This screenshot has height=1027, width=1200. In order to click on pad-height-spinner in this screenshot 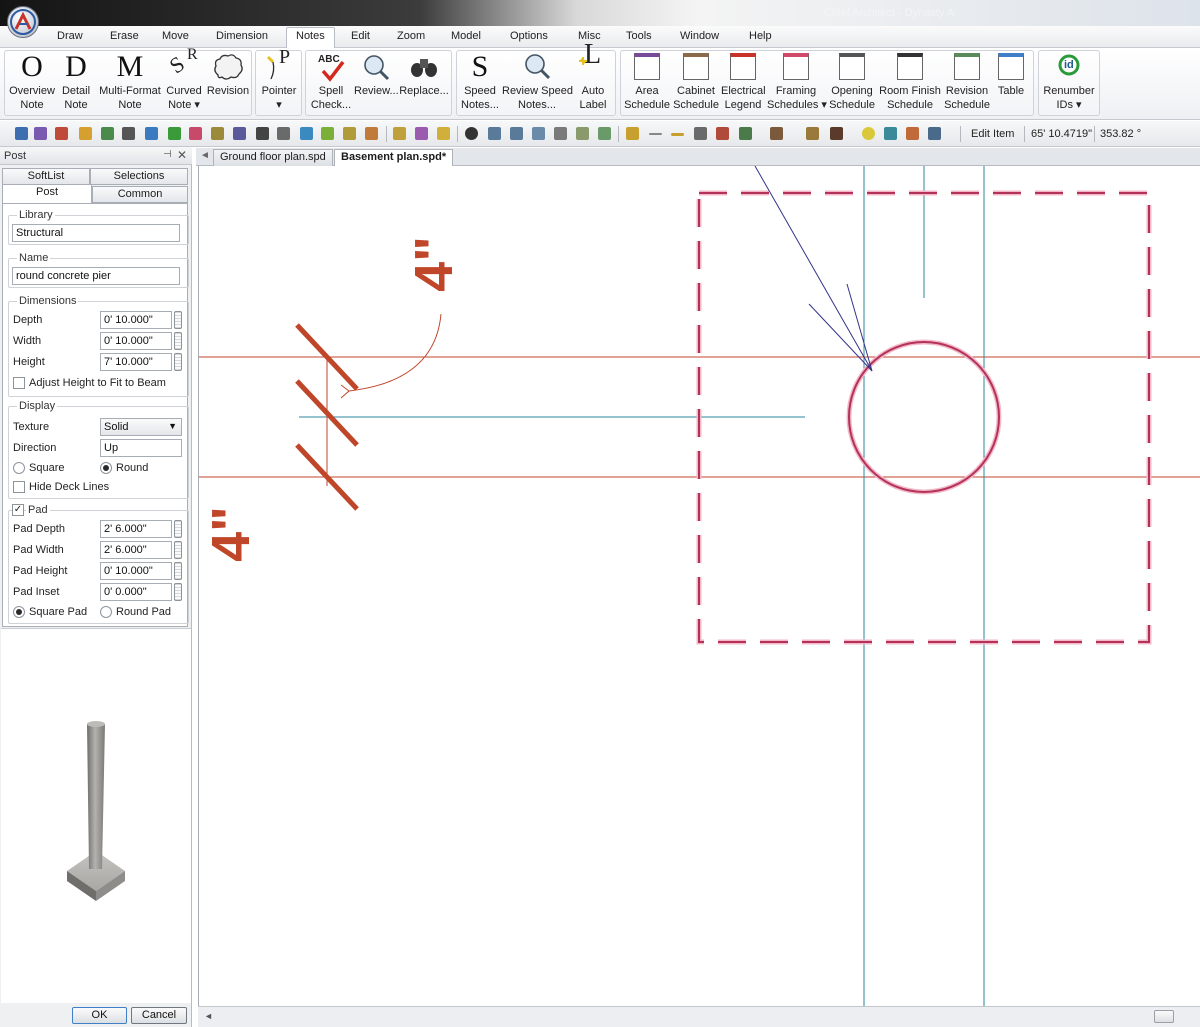, I will do `click(178, 571)`.